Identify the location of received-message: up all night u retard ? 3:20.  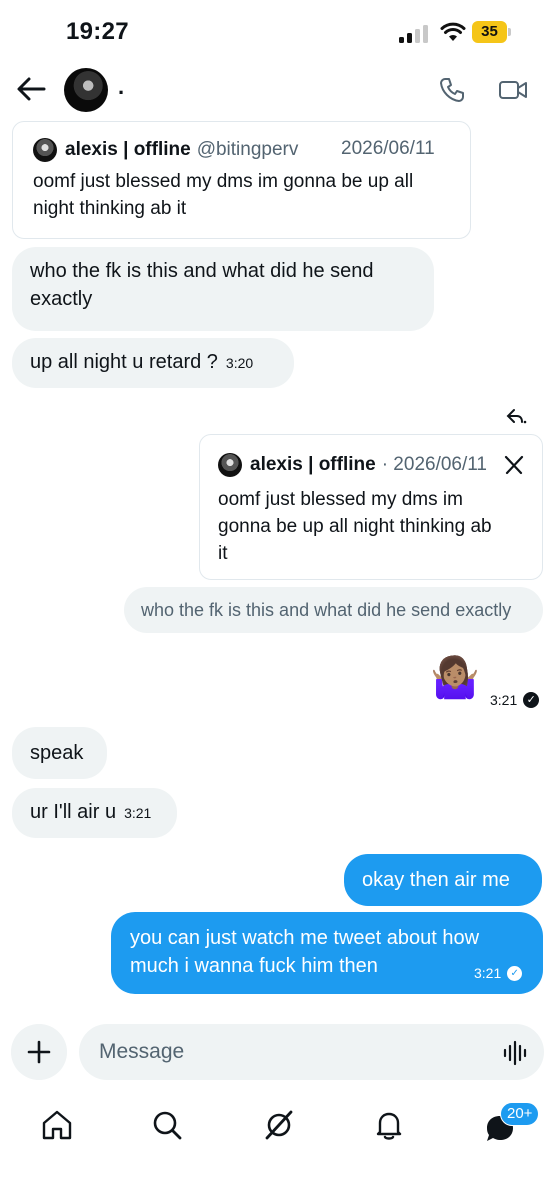
(153, 363).